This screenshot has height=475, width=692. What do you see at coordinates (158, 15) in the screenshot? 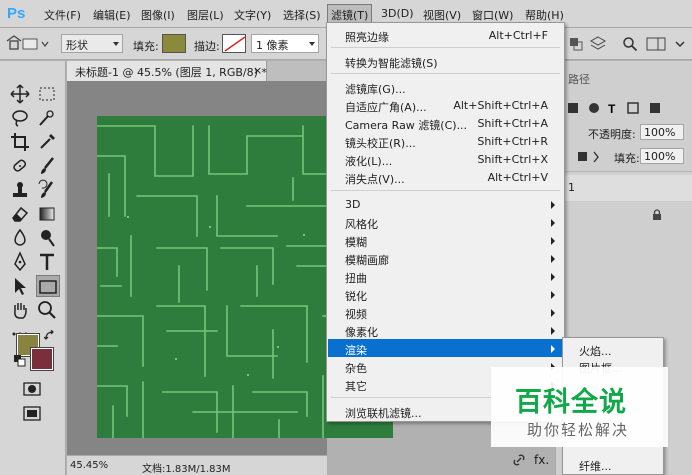
I see `menu-image: 图像(I)` at bounding box center [158, 15].